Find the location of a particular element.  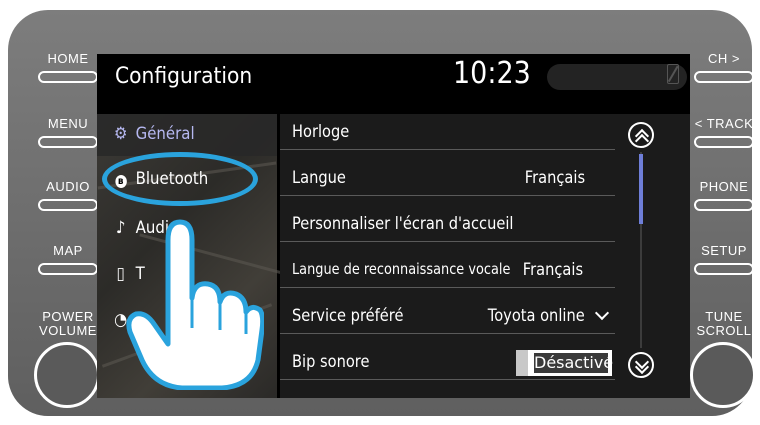

toggle-state-label: Désactivé is located at coordinates (574, 363).